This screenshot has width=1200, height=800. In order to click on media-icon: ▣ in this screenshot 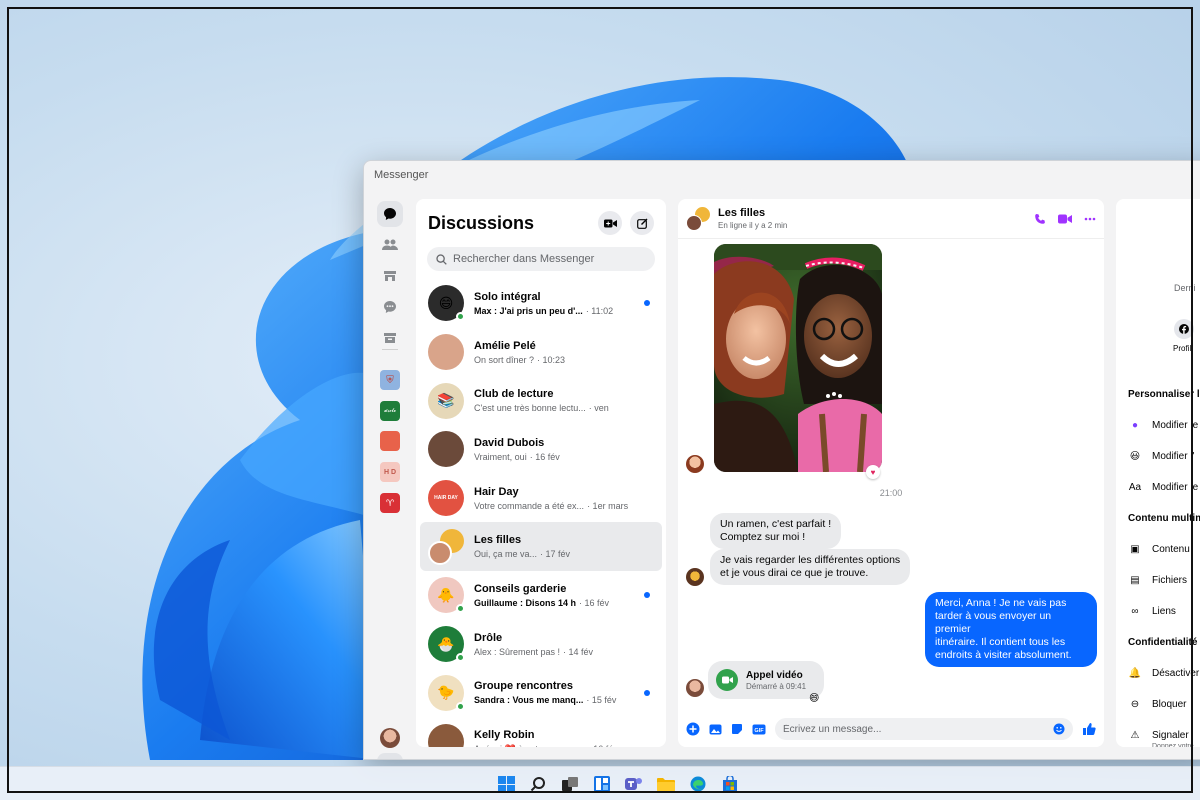, I will do `click(1135, 549)`.